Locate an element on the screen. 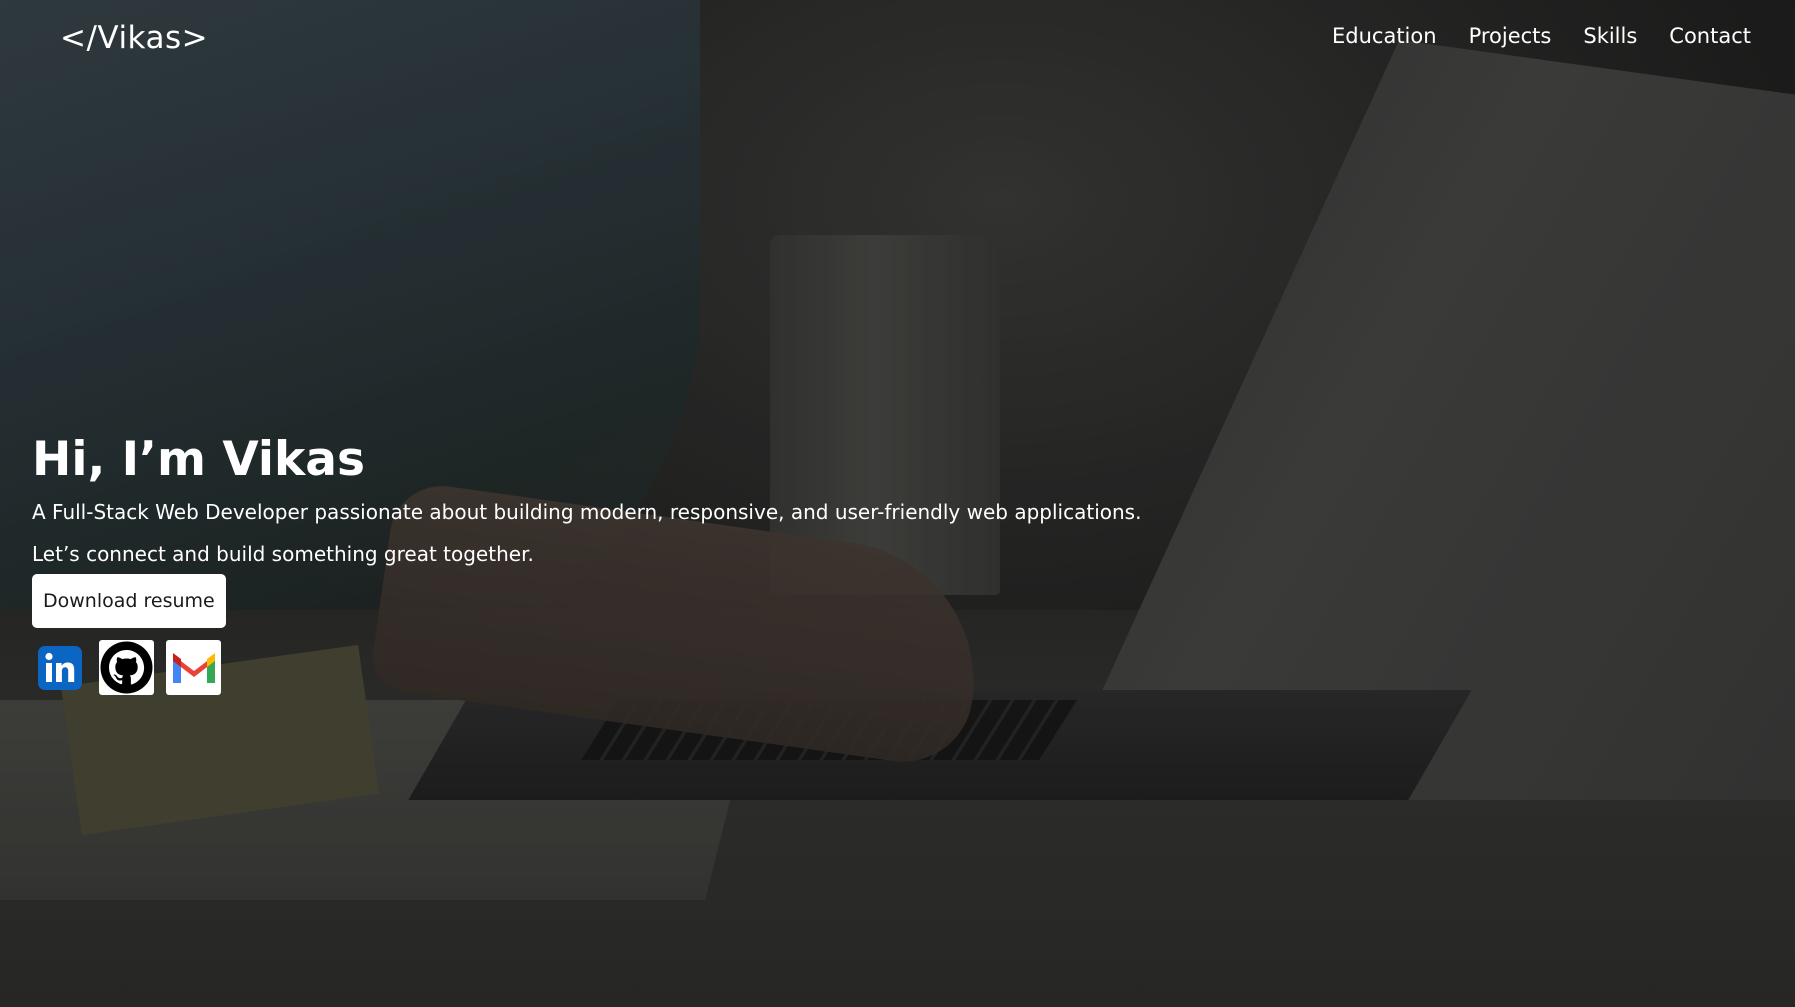 The image size is (1795, 1007). github-icon is located at coordinates (126, 667).